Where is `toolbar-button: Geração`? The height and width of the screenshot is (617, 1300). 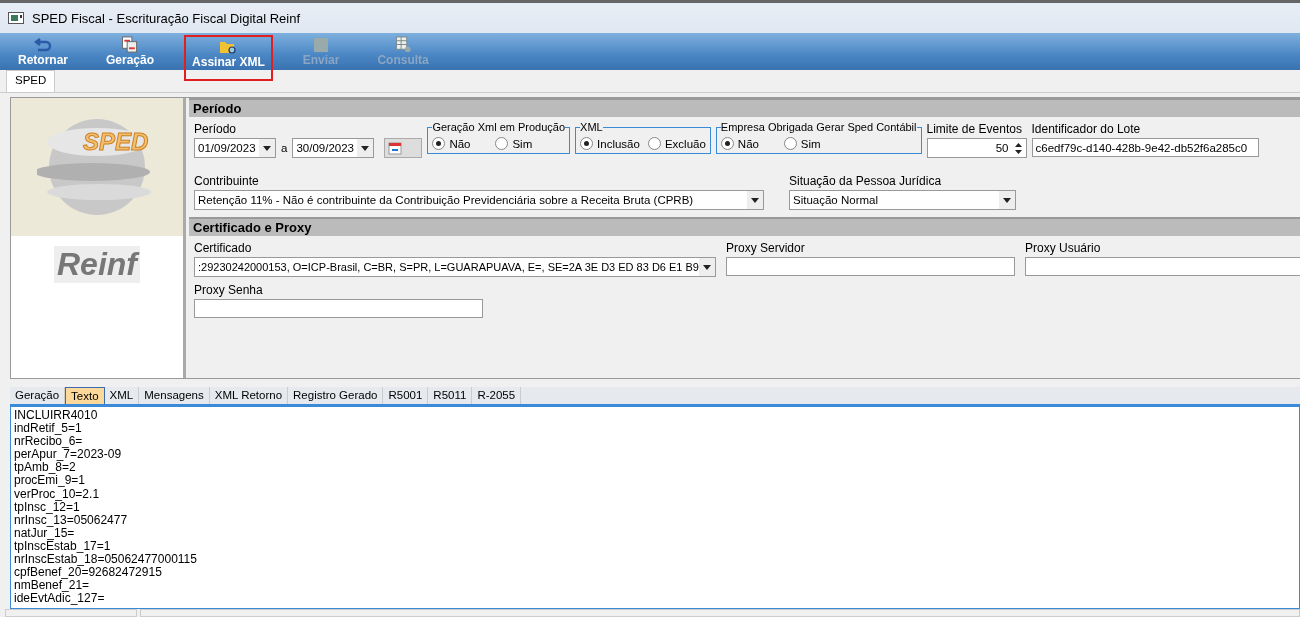 toolbar-button: Geração is located at coordinates (130, 51).